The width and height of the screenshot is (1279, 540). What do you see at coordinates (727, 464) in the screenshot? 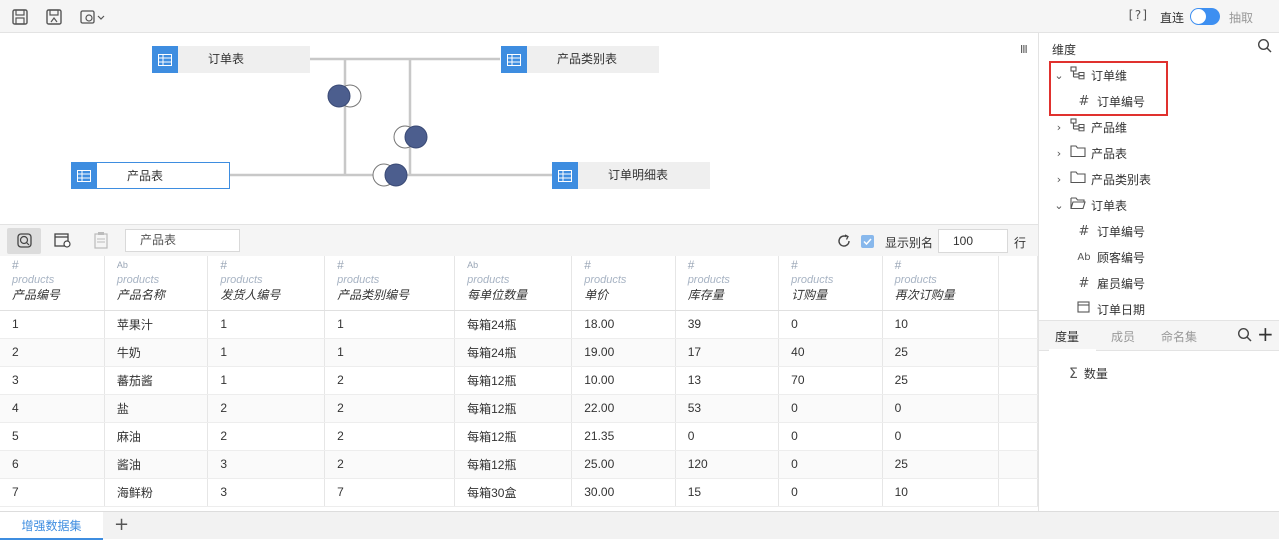
I see `table-cell: 120` at bounding box center [727, 464].